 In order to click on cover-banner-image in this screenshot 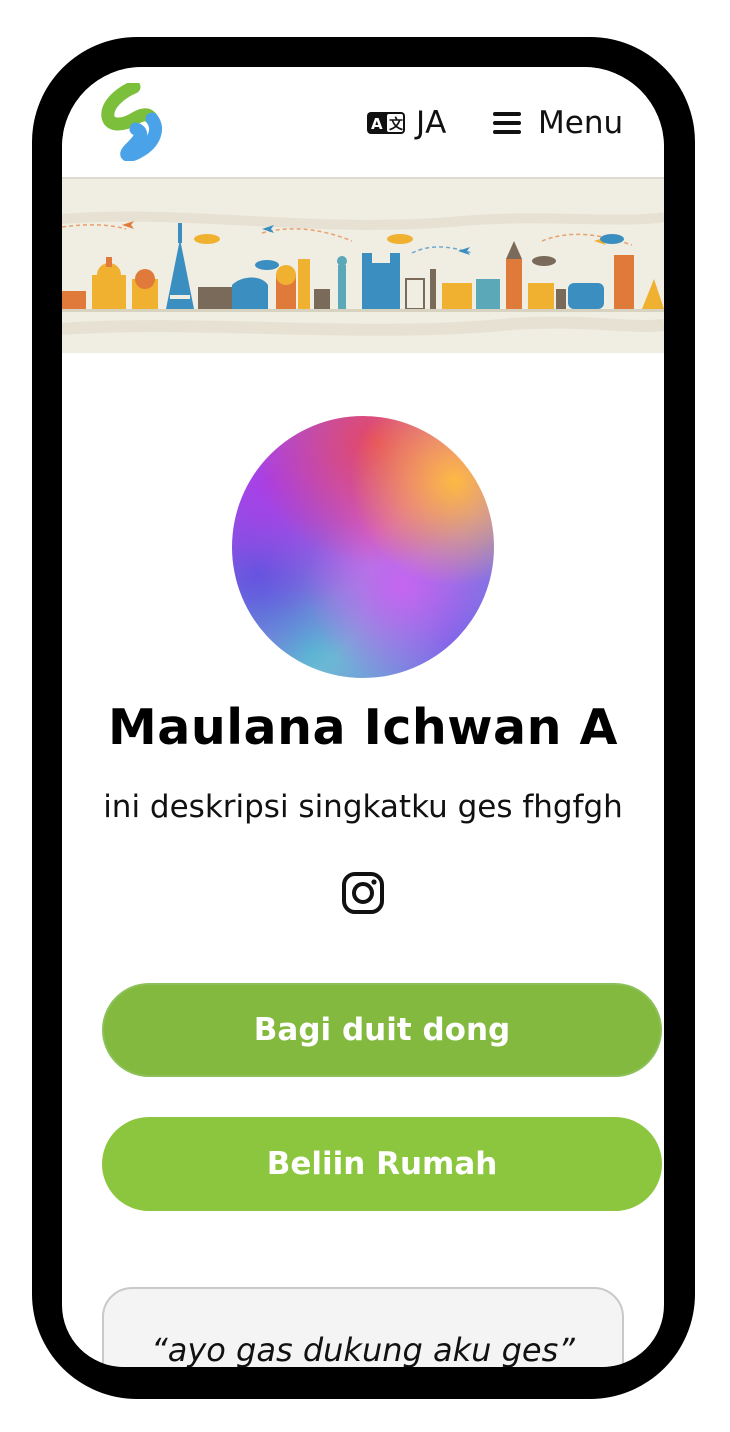, I will do `click(363, 266)`.